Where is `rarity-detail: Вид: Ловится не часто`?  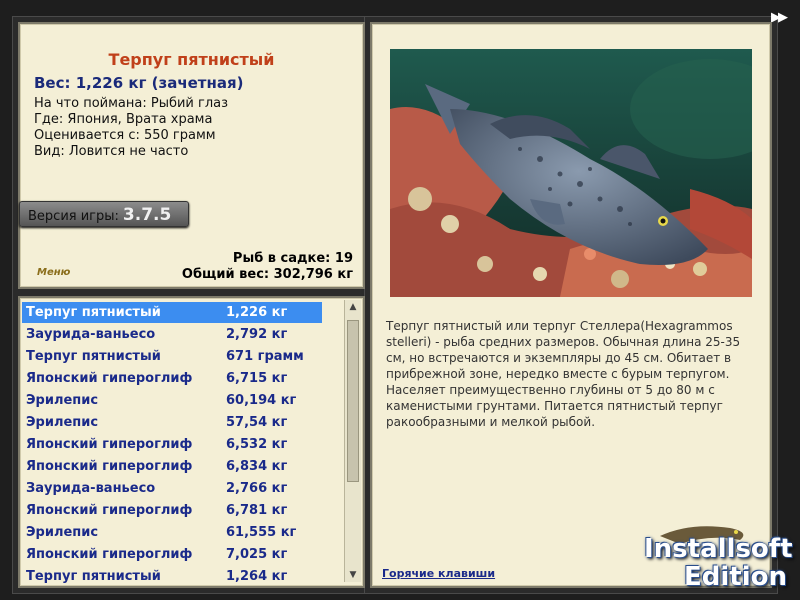 rarity-detail: Вид: Ловится не часто is located at coordinates (111, 151).